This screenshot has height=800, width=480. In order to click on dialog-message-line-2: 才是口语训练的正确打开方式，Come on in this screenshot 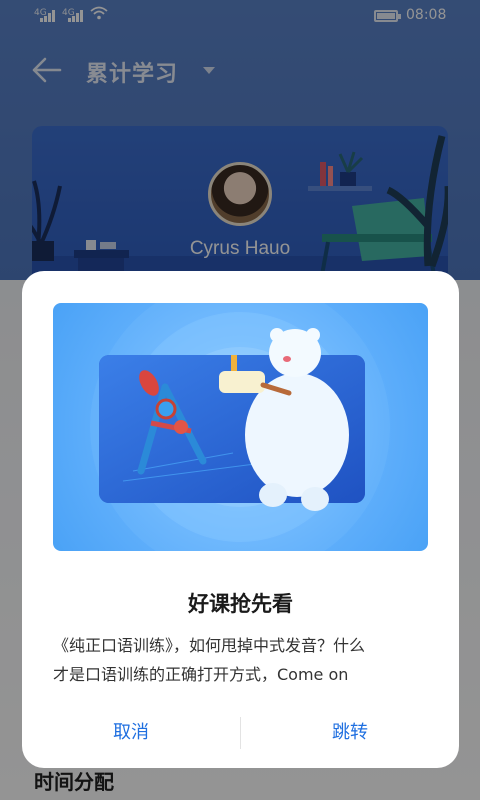, I will do `click(201, 674)`.